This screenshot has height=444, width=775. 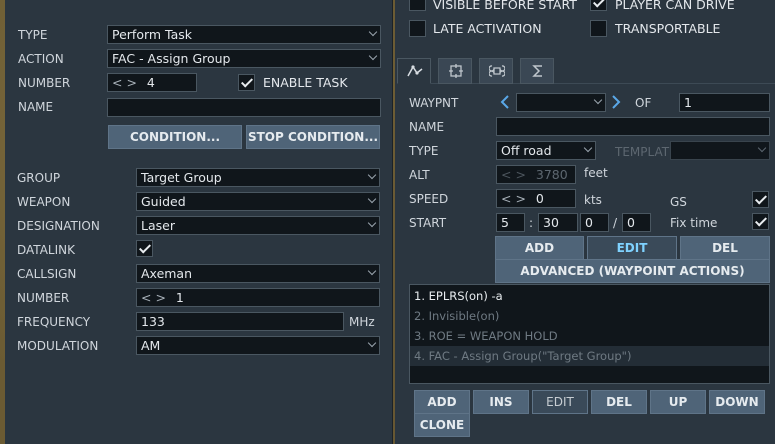 I want to click on callsign-label: CALLSIGN, so click(x=47, y=274).